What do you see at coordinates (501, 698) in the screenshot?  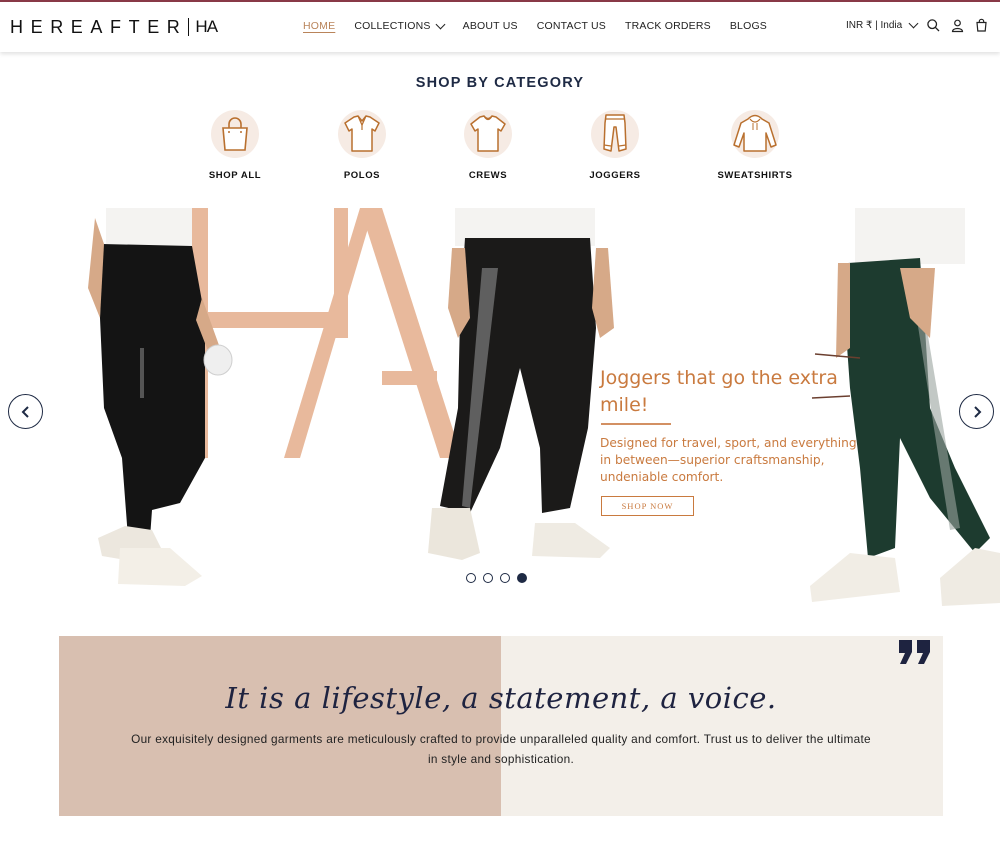 I see `quote-title: It is a lifestyle, a statement, a voice.` at bounding box center [501, 698].